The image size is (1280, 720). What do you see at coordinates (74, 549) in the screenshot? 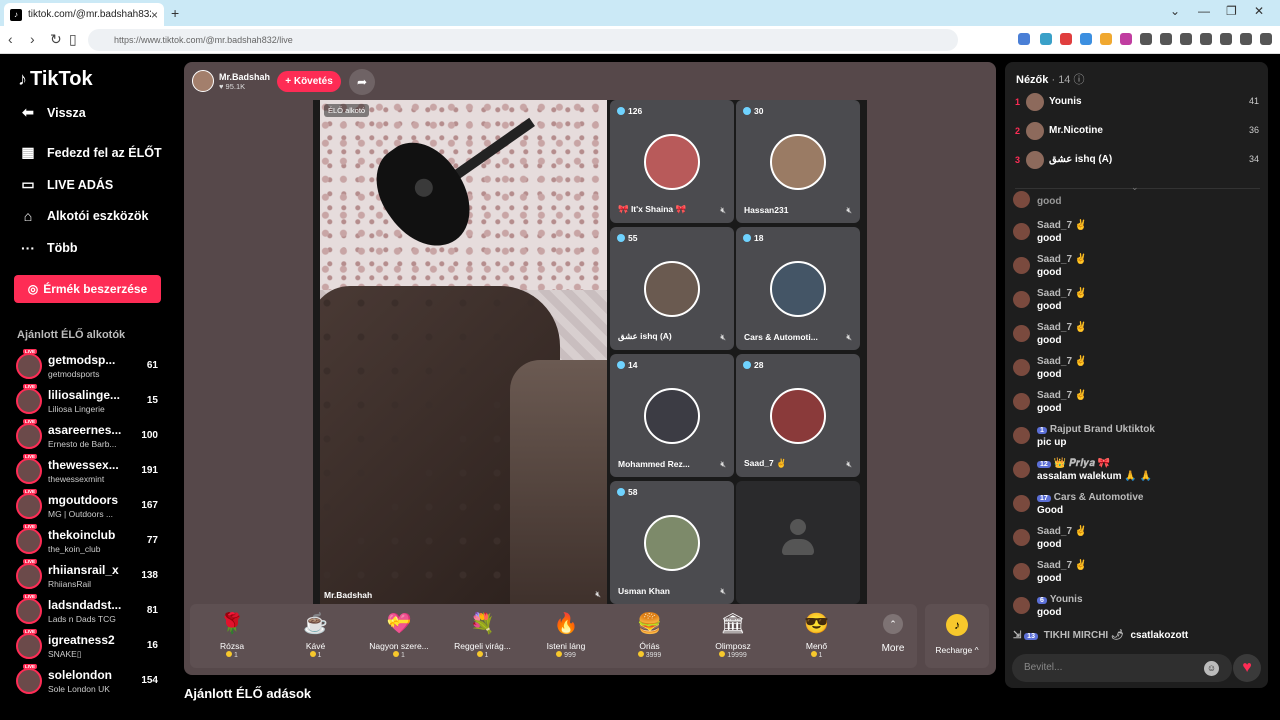
I see `creator-subtitle: the_koin_club` at bounding box center [74, 549].